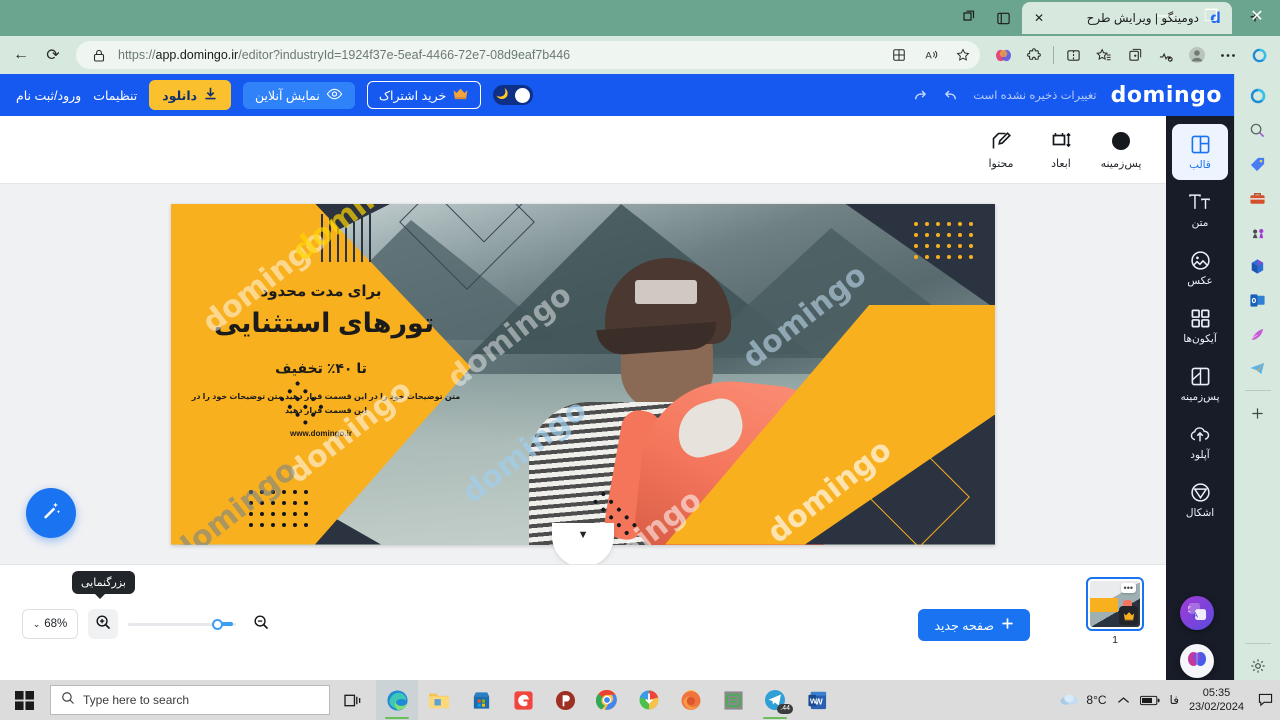  What do you see at coordinates (1258, 666) in the screenshot?
I see `gear-icon` at bounding box center [1258, 666].